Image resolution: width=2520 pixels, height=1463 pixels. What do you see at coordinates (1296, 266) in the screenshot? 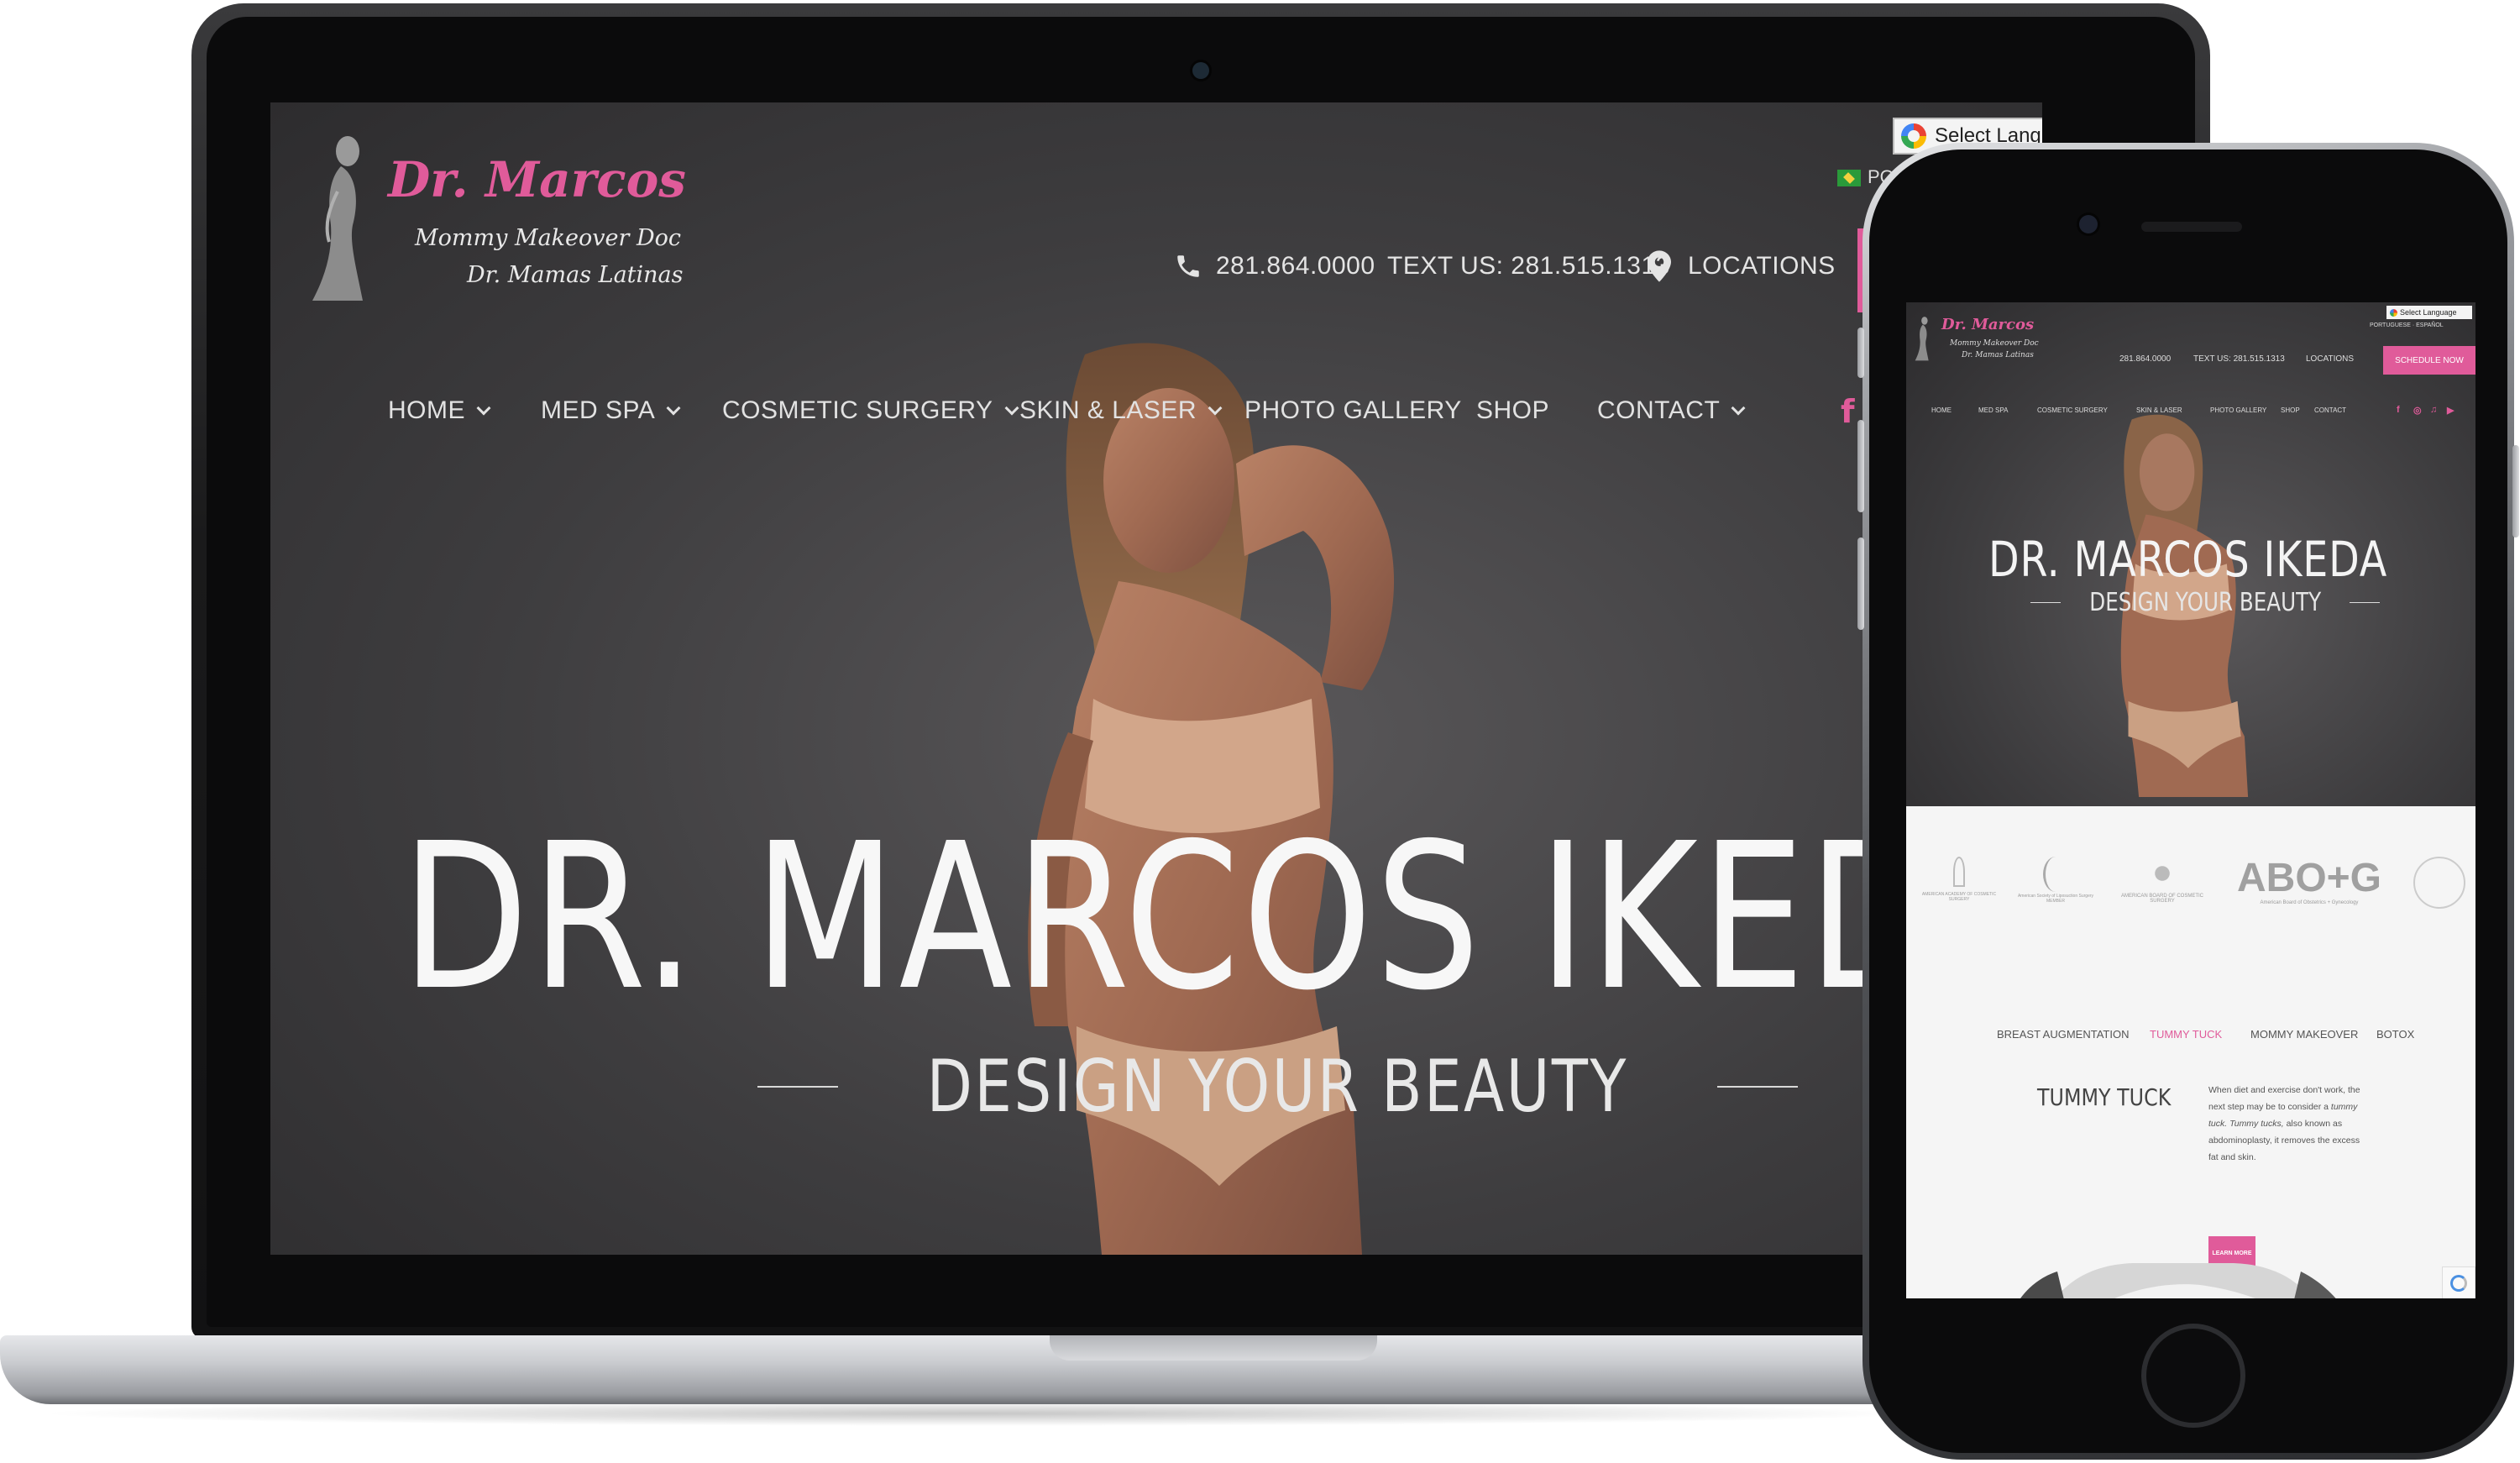
I see `phone-link: 281.864.0000` at bounding box center [1296, 266].